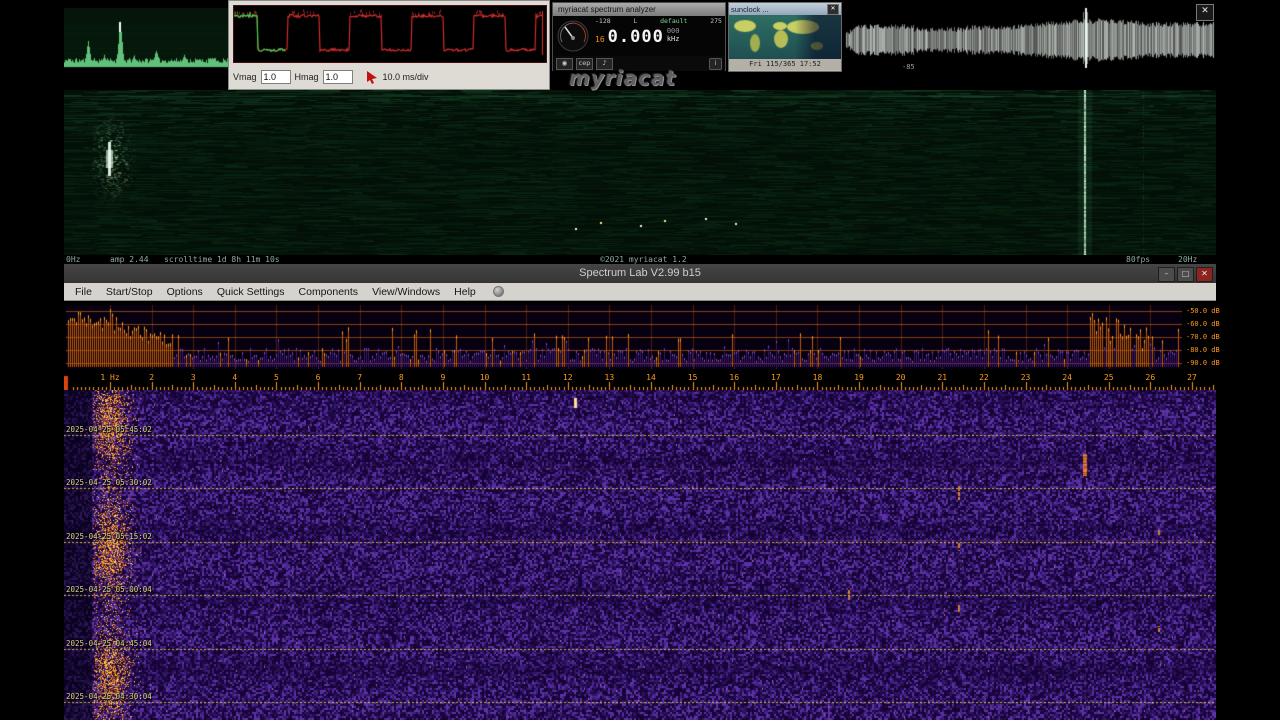 This screenshot has width=1280, height=720. I want to click on menu-item-start-stop: Start/Stop, so click(129, 292).